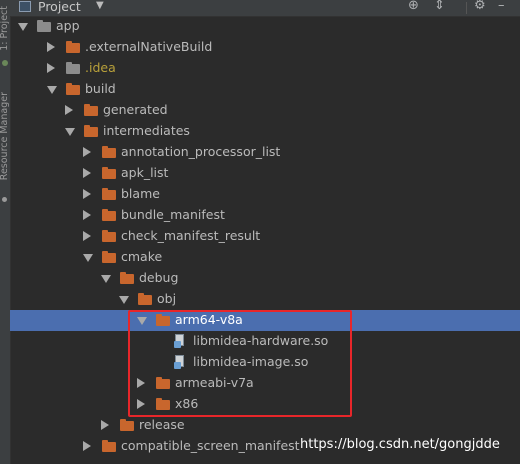 This screenshot has height=464, width=520. I want to click on tree-item-label: obj, so click(167, 298).